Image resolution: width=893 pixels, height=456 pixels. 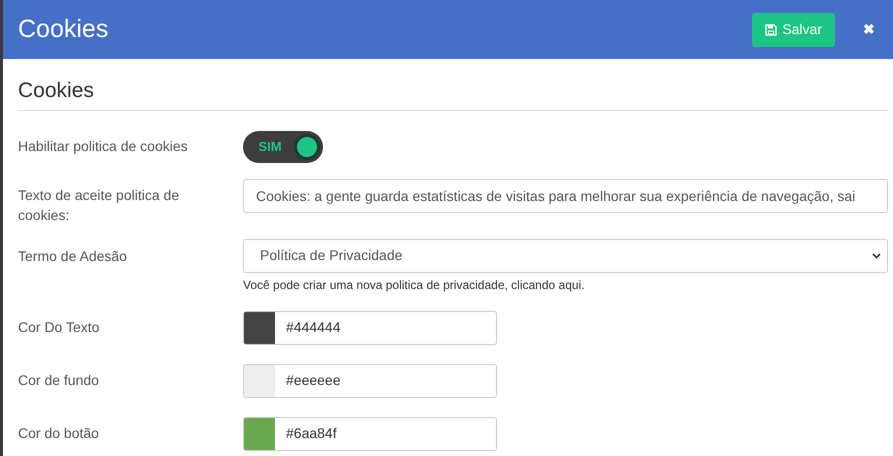 I want to click on color-input: #444444, so click(x=370, y=327).